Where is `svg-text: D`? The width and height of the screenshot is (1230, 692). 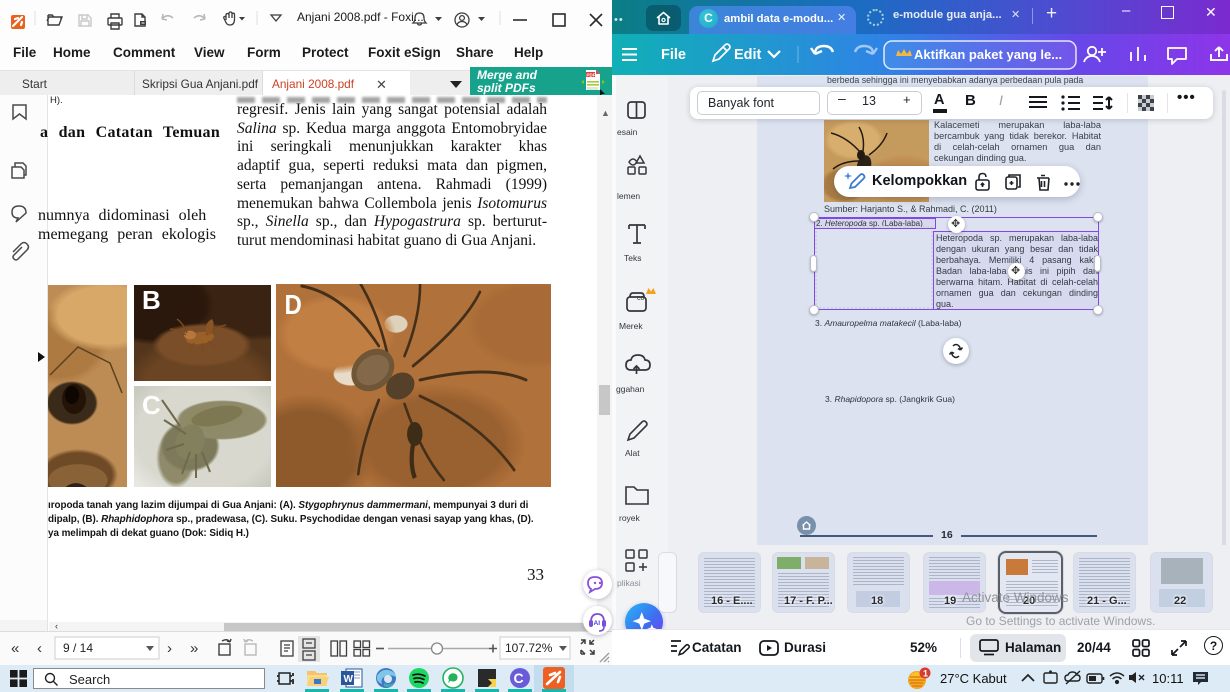
svg-text: D is located at coordinates (293, 304).